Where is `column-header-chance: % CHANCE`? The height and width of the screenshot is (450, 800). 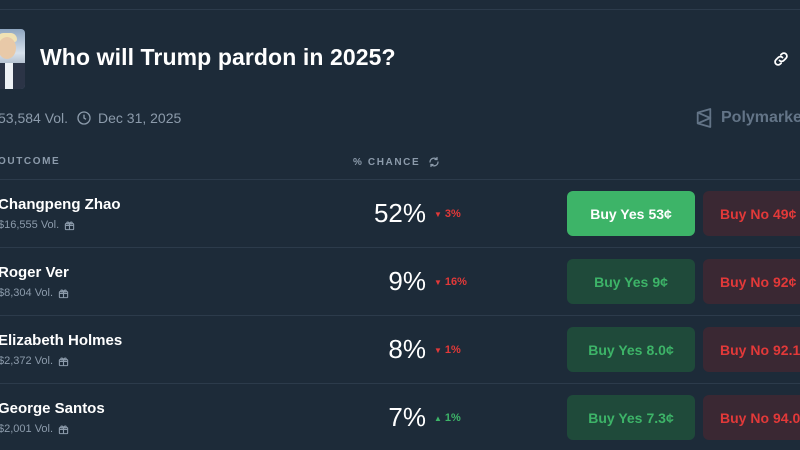
column-header-chance: % CHANCE is located at coordinates (396, 162).